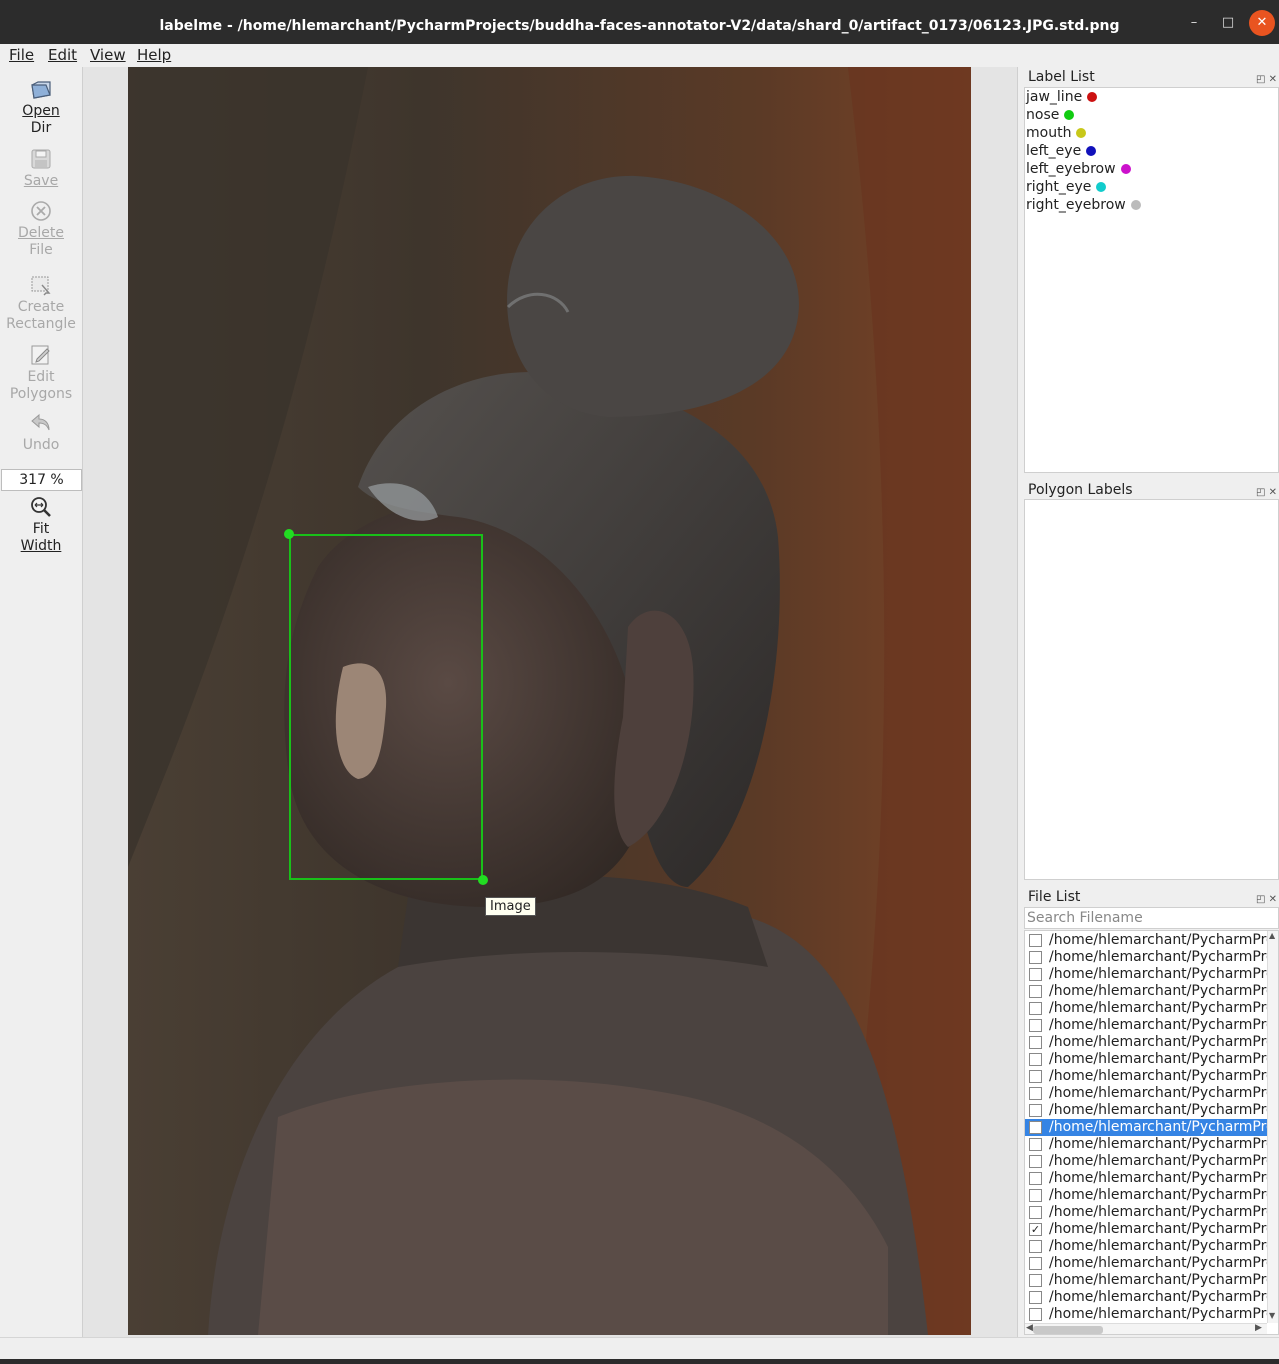 The image size is (1279, 1364). I want to click on label-item-right-eye: right_eye, so click(1066, 187).